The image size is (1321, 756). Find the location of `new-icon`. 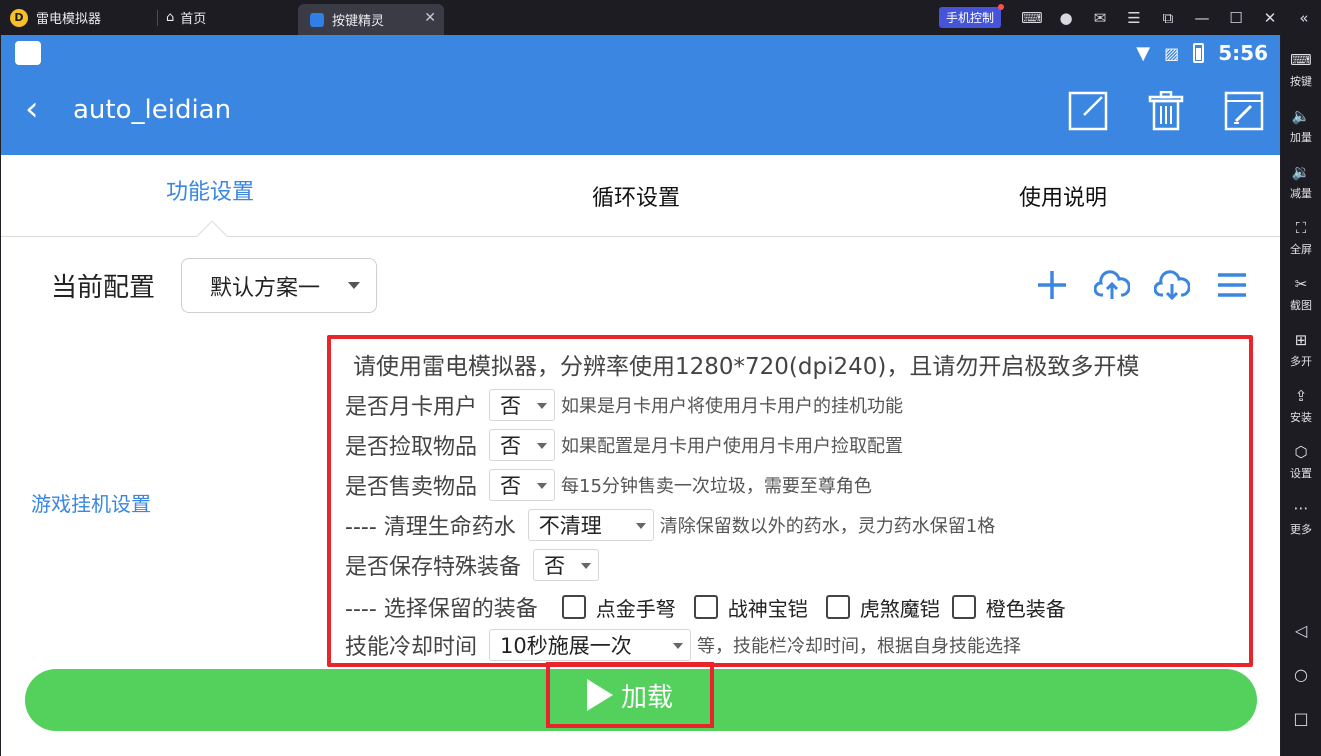

new-icon is located at coordinates (1088, 111).